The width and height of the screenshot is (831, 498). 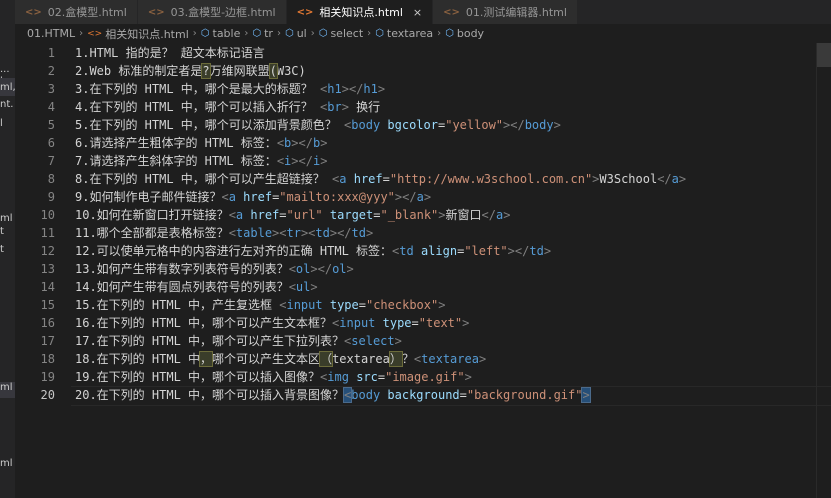 I want to click on line-number: 20, so click(x=47, y=395).